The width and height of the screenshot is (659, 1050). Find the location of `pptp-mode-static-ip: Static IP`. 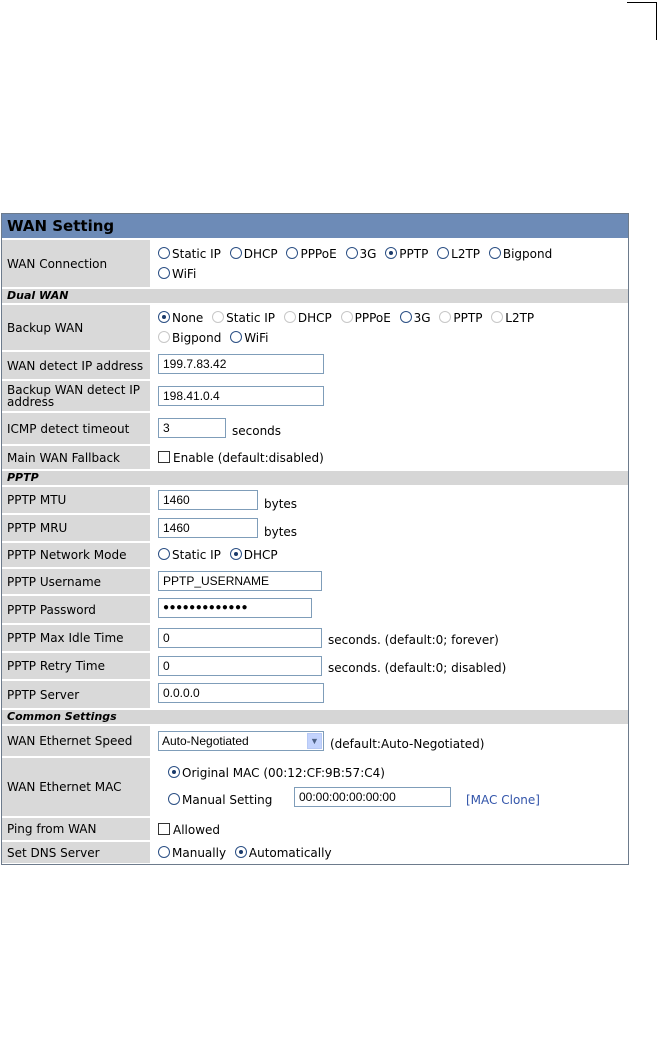

pptp-mode-static-ip: Static IP is located at coordinates (189, 555).